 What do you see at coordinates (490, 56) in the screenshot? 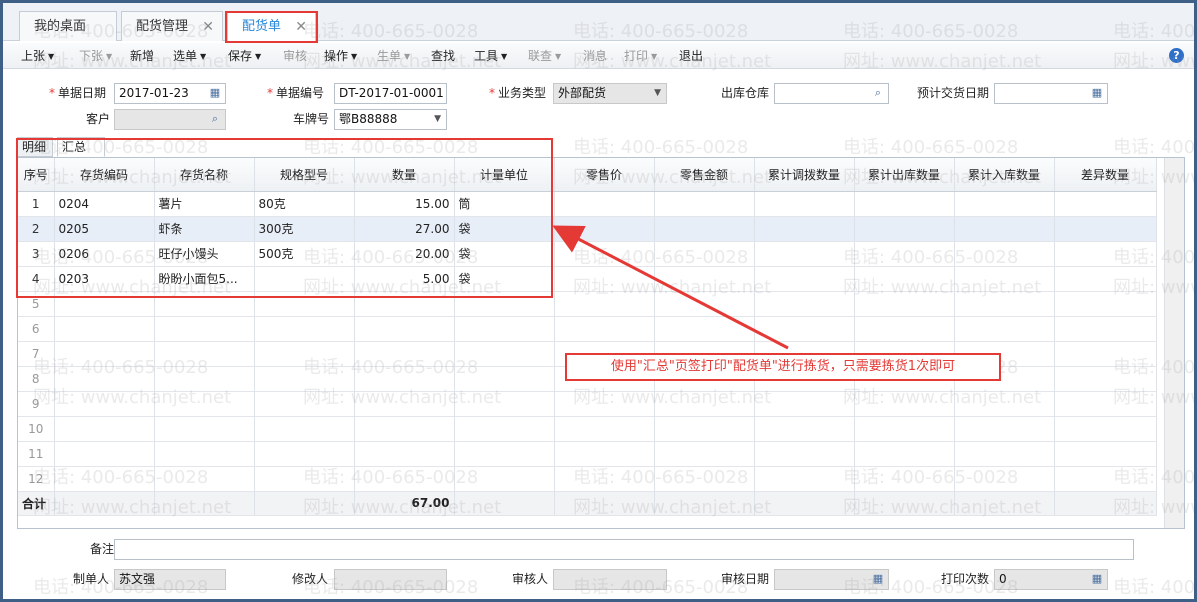
I see `menu-tools: 工具 ▼` at bounding box center [490, 56].